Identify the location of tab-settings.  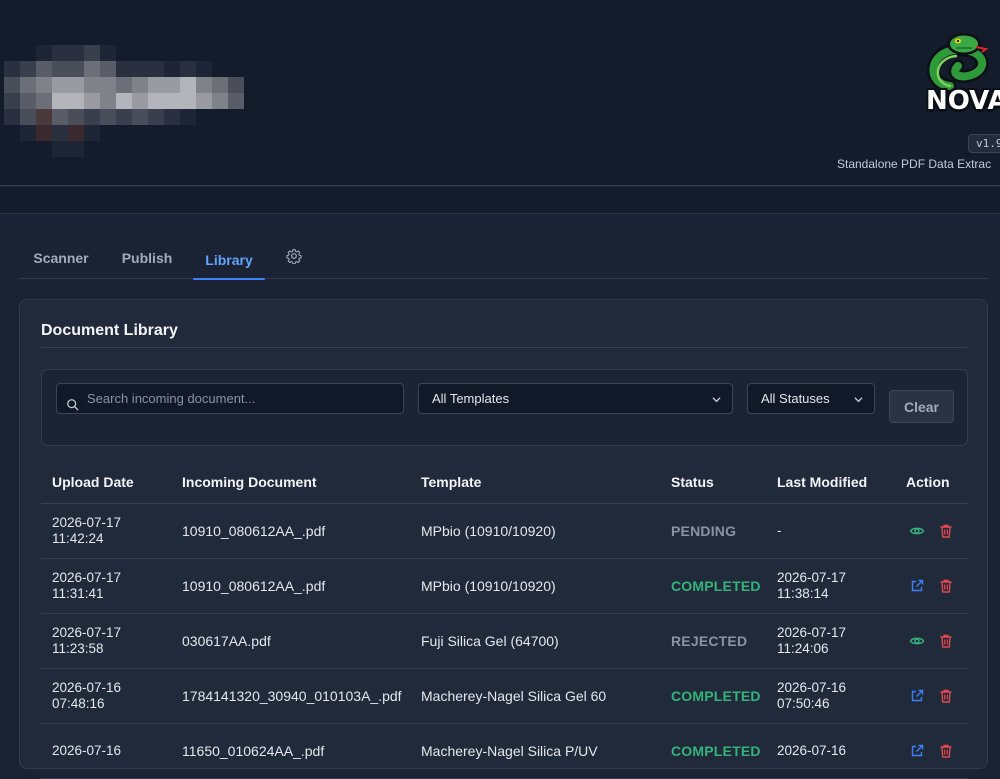
(294, 257).